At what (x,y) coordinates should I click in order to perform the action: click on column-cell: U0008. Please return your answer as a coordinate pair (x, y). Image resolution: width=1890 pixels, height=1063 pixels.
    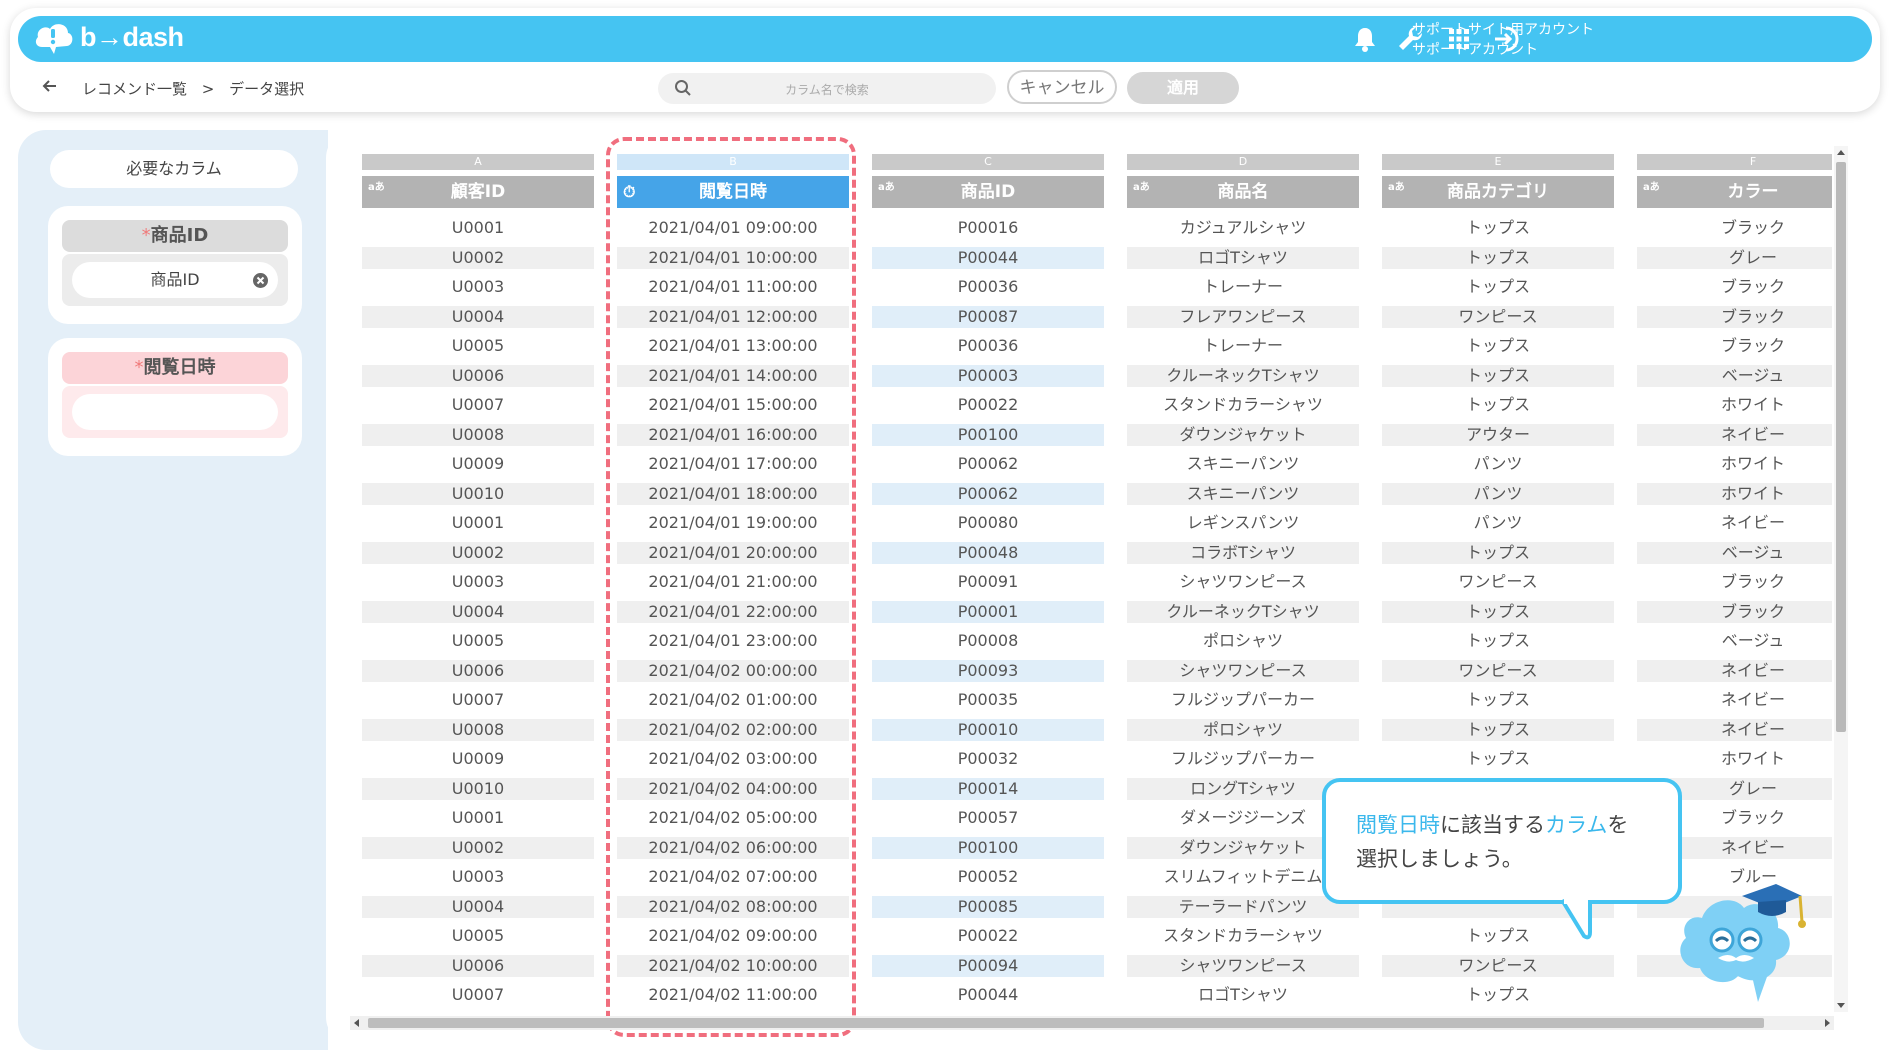
    Looking at the image, I should click on (478, 729).